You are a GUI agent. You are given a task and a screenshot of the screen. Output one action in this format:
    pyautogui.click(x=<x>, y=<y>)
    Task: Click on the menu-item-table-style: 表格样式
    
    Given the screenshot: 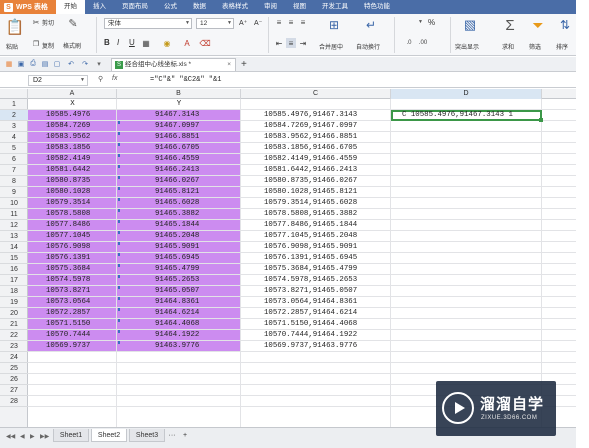 What is the action you would take?
    pyautogui.click(x=235, y=7)
    